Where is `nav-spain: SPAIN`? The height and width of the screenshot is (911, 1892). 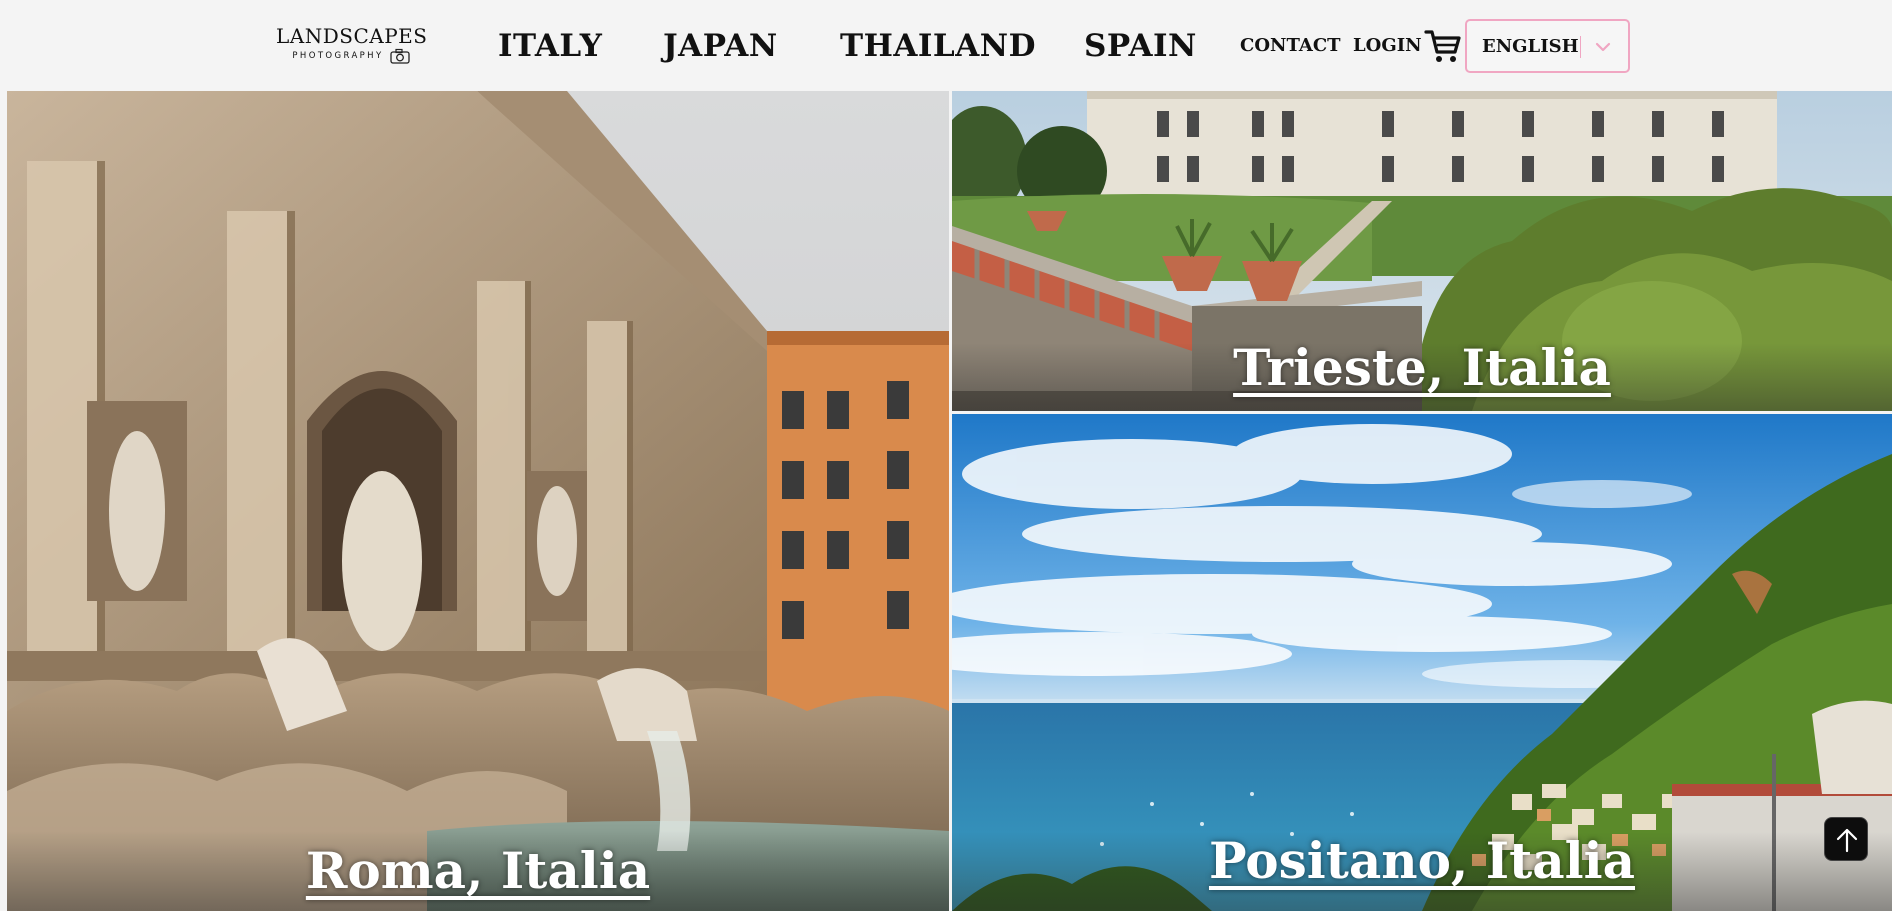 nav-spain: SPAIN is located at coordinates (1140, 46).